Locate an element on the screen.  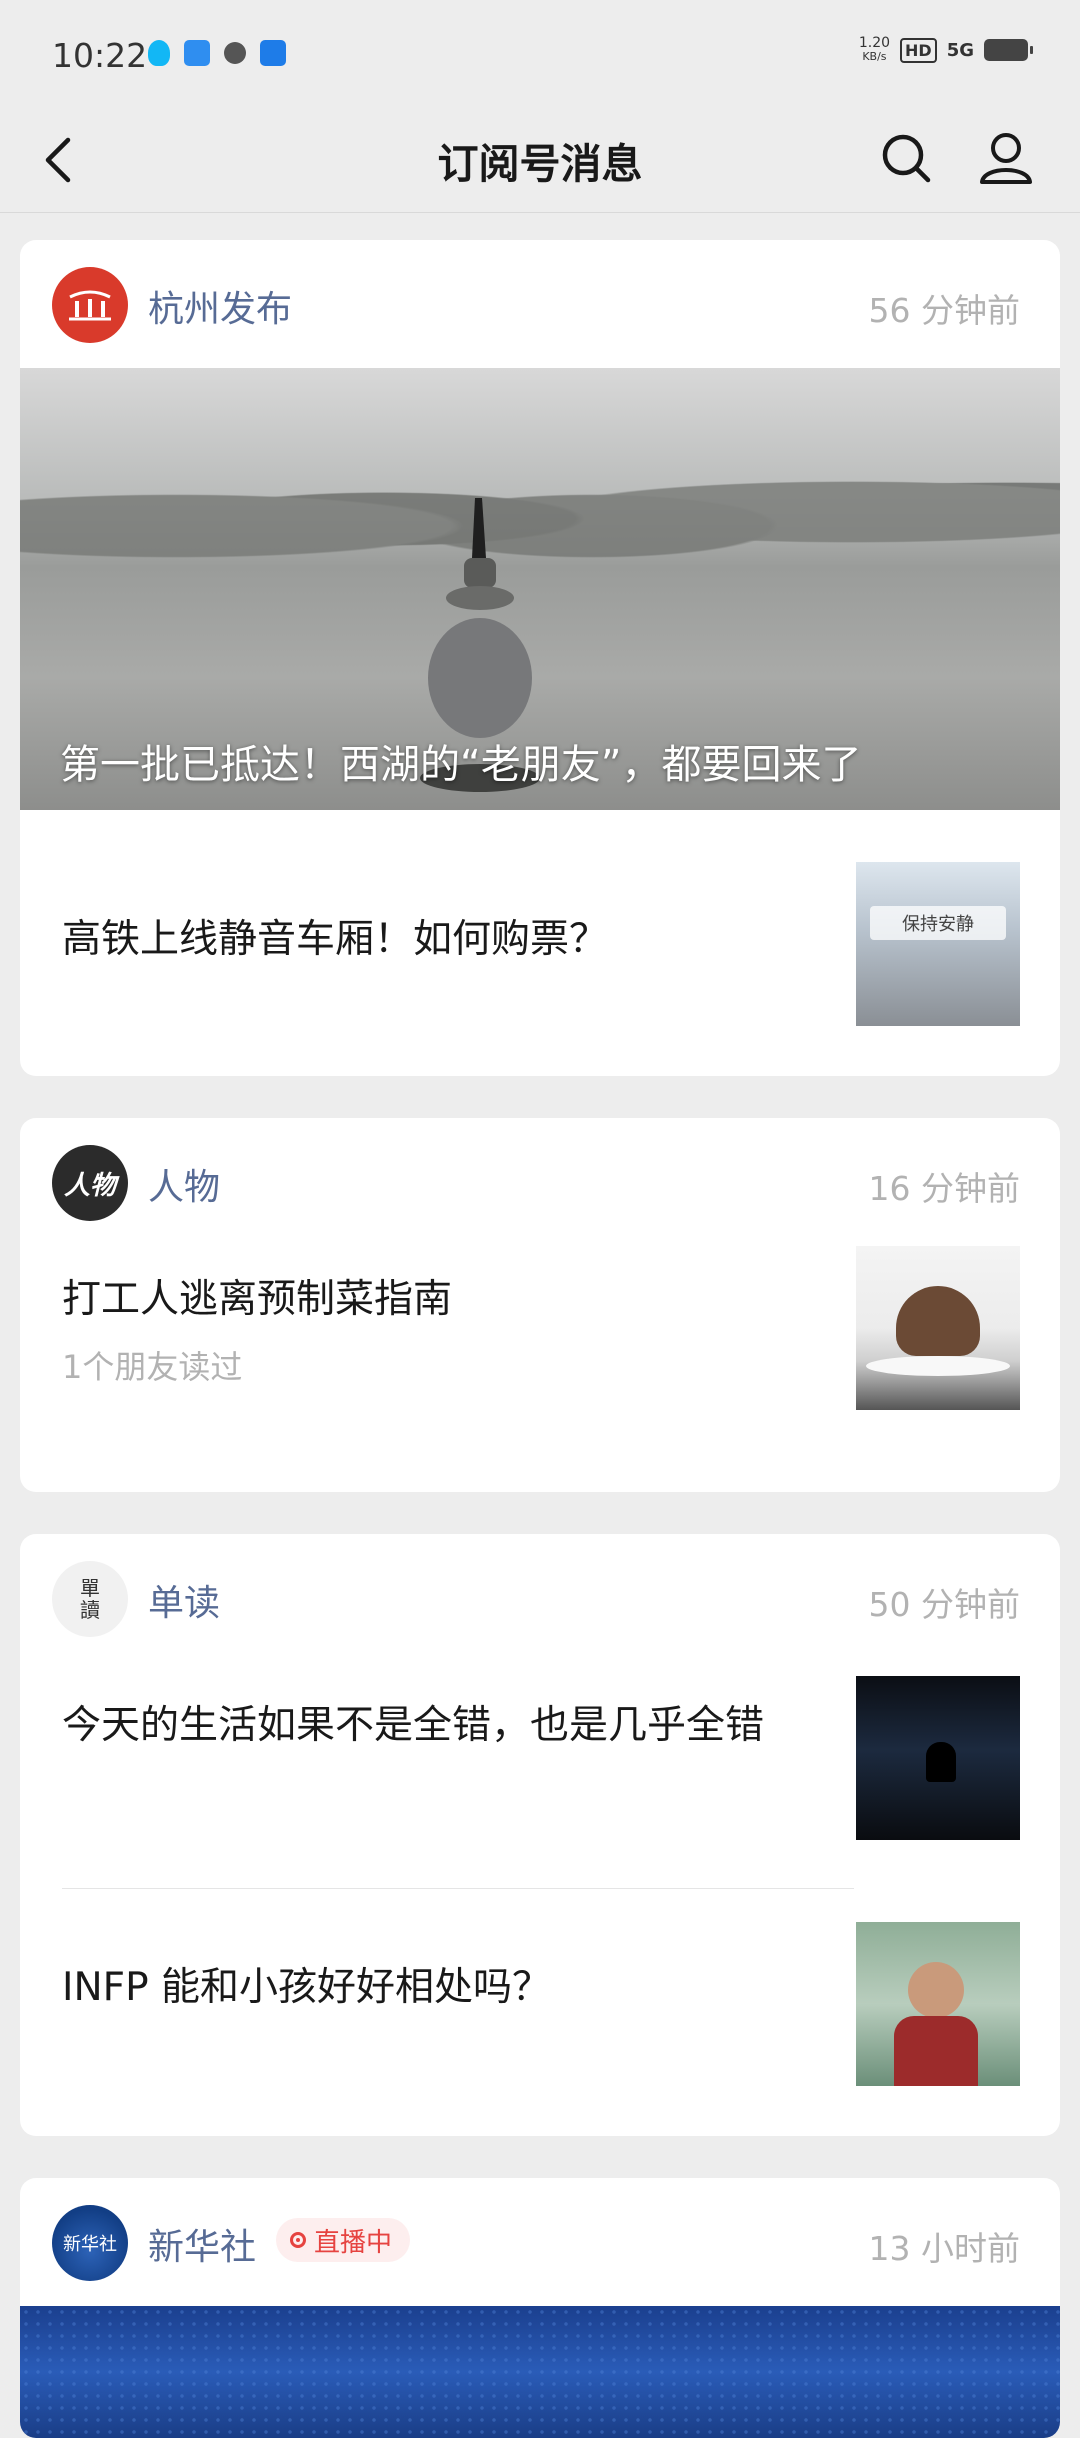
article-title: 高铁上线静音车厢！如何购票？ is located at coordinates (335, 939).